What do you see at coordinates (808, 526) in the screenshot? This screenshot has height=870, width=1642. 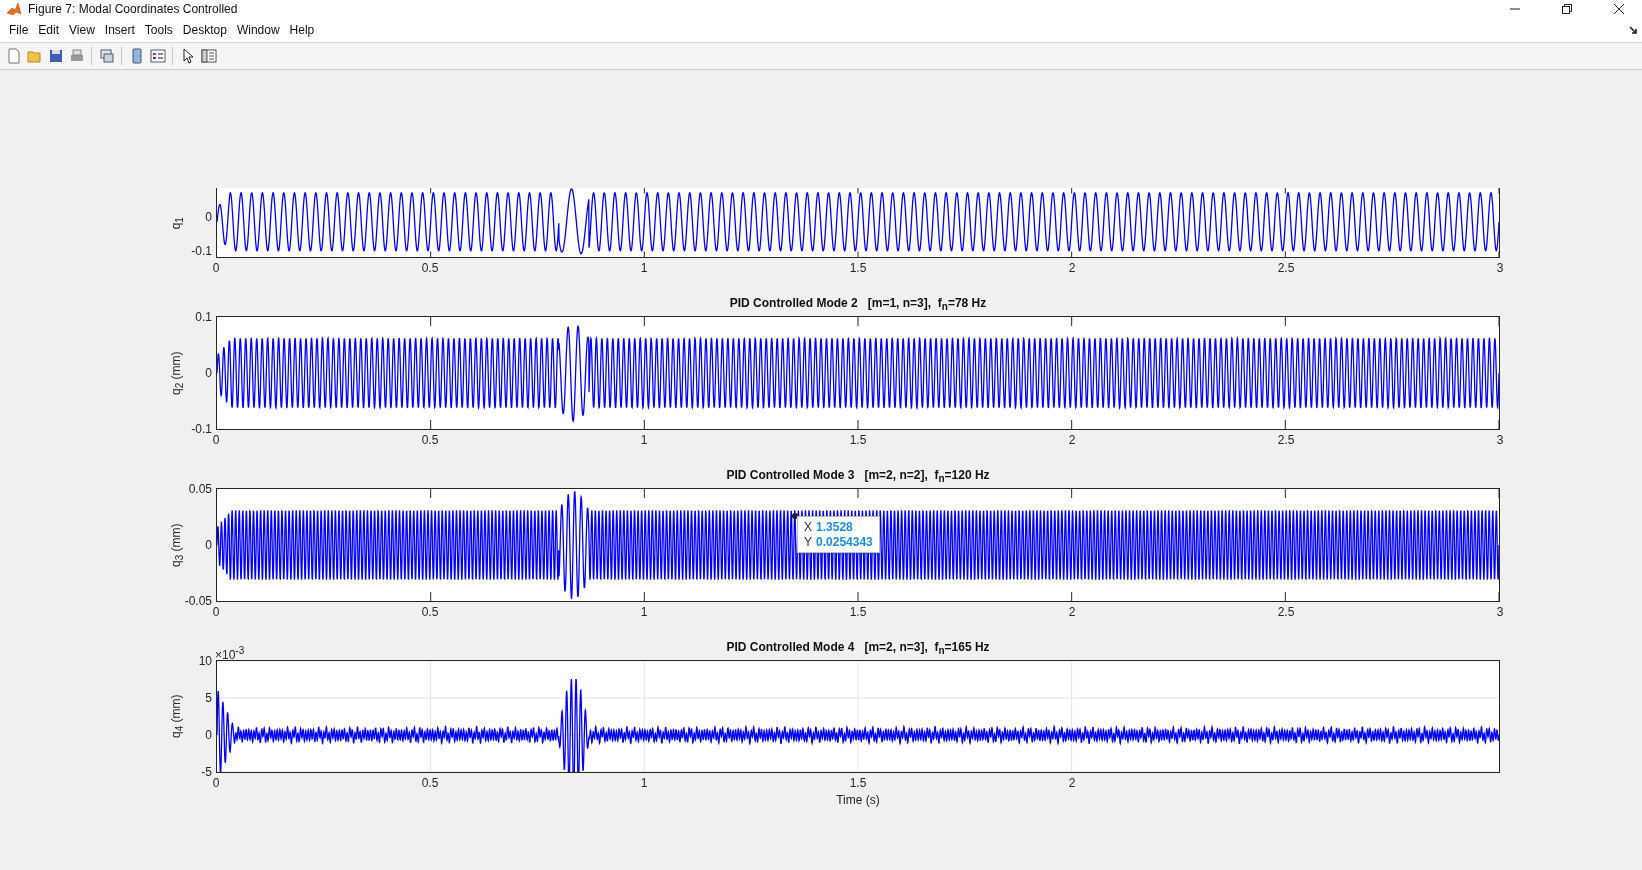 I see `datatip-key: X` at bounding box center [808, 526].